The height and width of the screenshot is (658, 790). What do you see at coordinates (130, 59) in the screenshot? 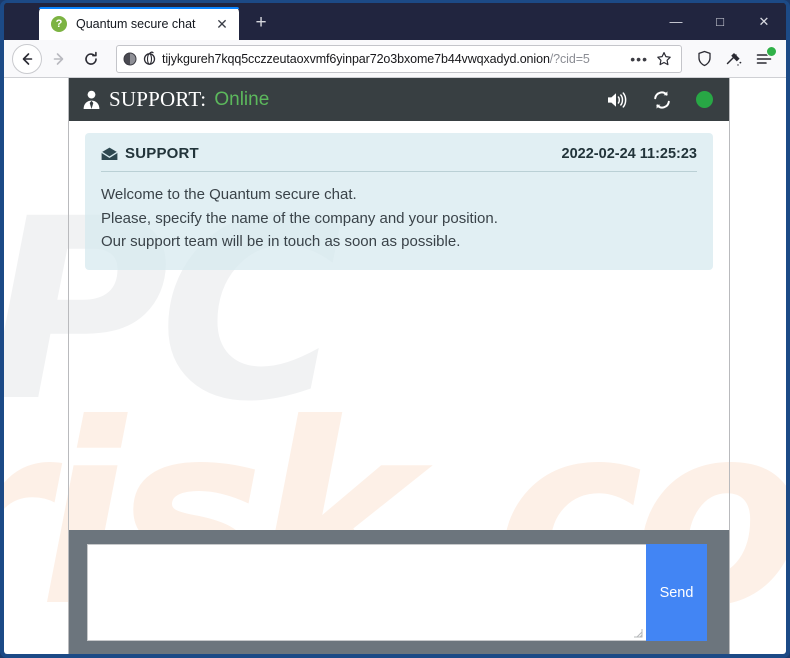
I see `shield-circle-icon` at bounding box center [130, 59].